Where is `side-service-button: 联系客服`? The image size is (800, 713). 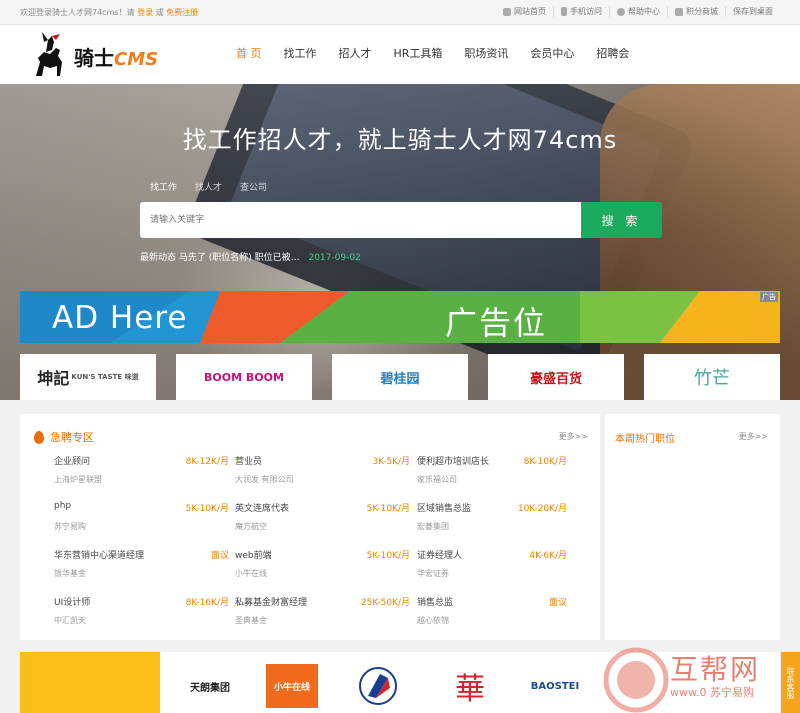 side-service-button: 联系客服 is located at coordinates (790, 682).